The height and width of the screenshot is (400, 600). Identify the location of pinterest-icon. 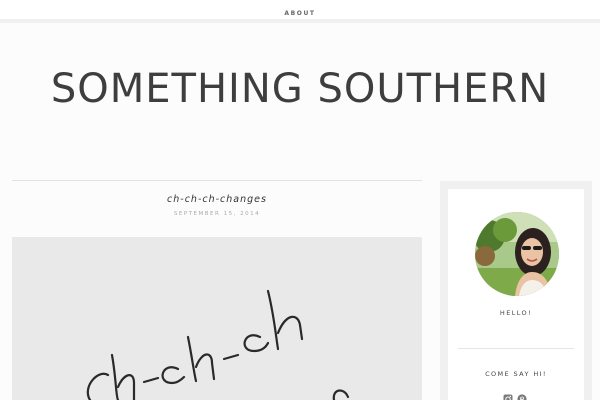
(522, 394).